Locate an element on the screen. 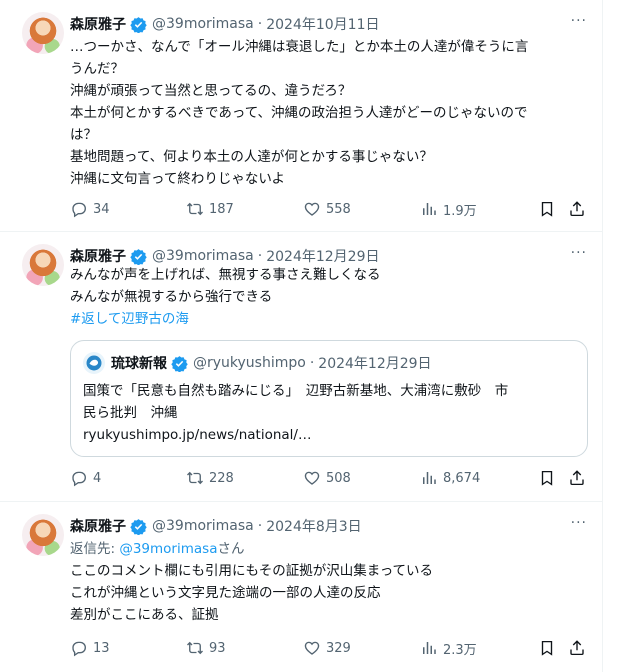 This screenshot has height=672, width=621. reply-button: 34 is located at coordinates (90, 209).